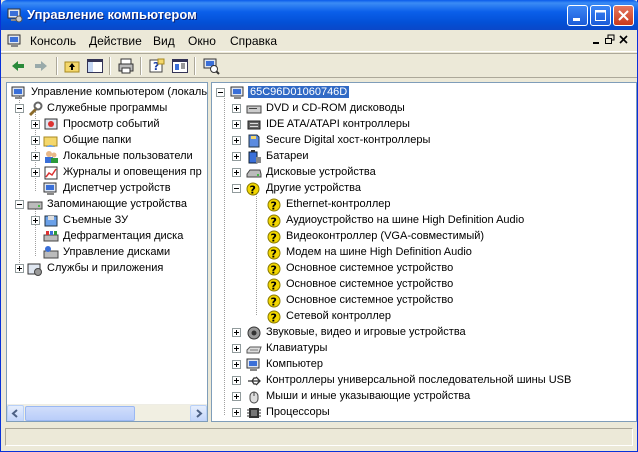 Image resolution: width=638 pixels, height=452 pixels. I want to click on tree-item-disk-mgmt: Управление дисками, so click(108, 253).